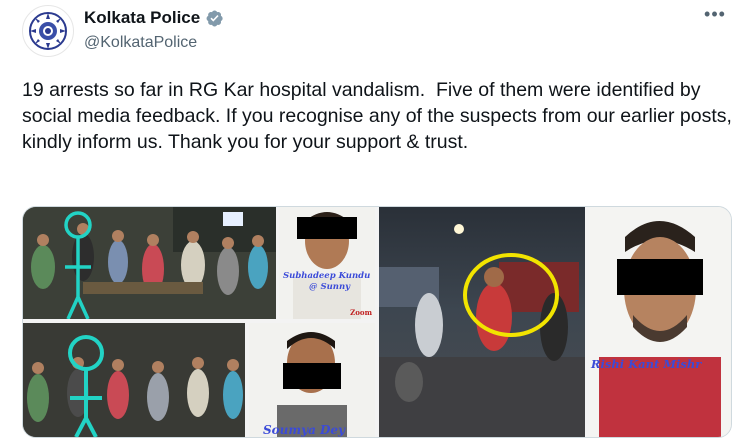 The height and width of the screenshot is (438, 750). Describe the element at coordinates (361, 312) in the screenshot. I see `watermark: Zoom` at that location.